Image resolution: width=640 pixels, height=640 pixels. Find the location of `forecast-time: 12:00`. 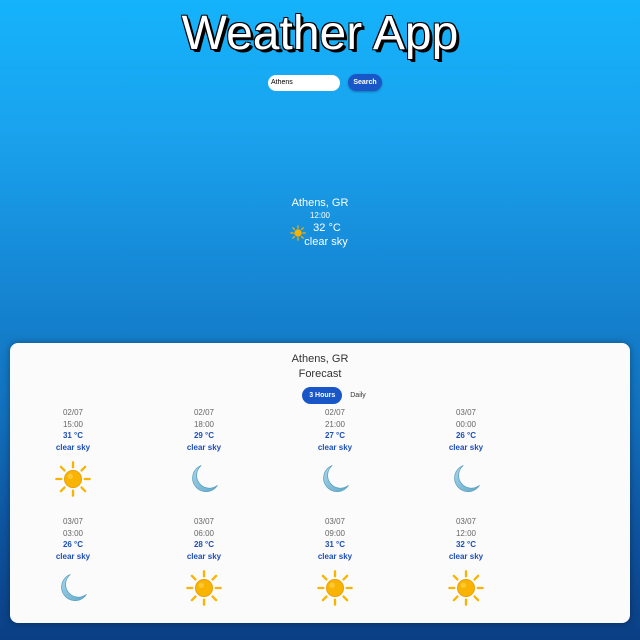

forecast-time: 12:00 is located at coordinates (466, 533).